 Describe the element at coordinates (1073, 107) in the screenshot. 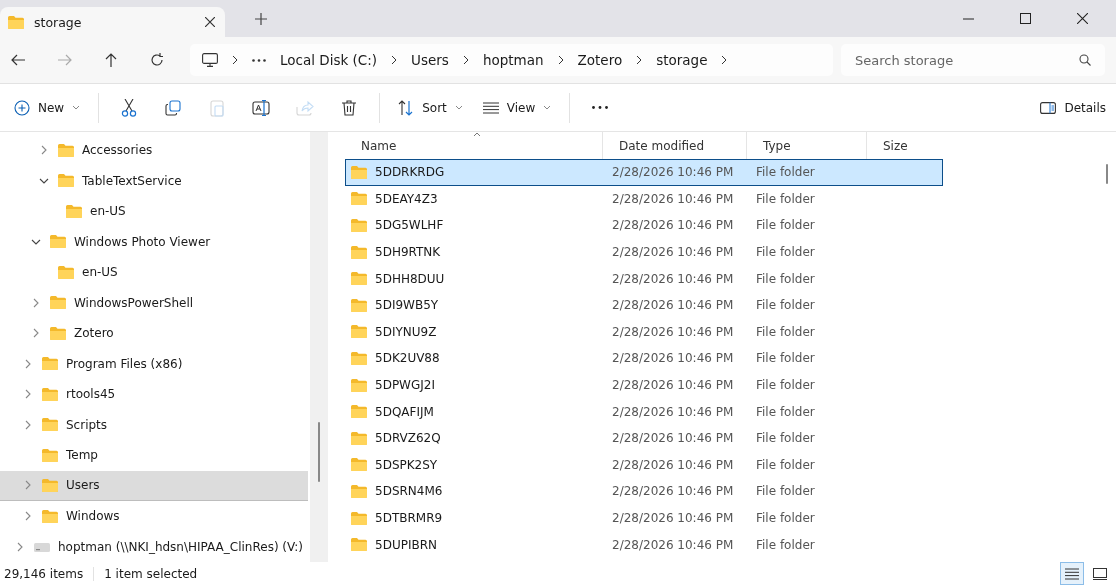

I see `details-button: Details` at that location.